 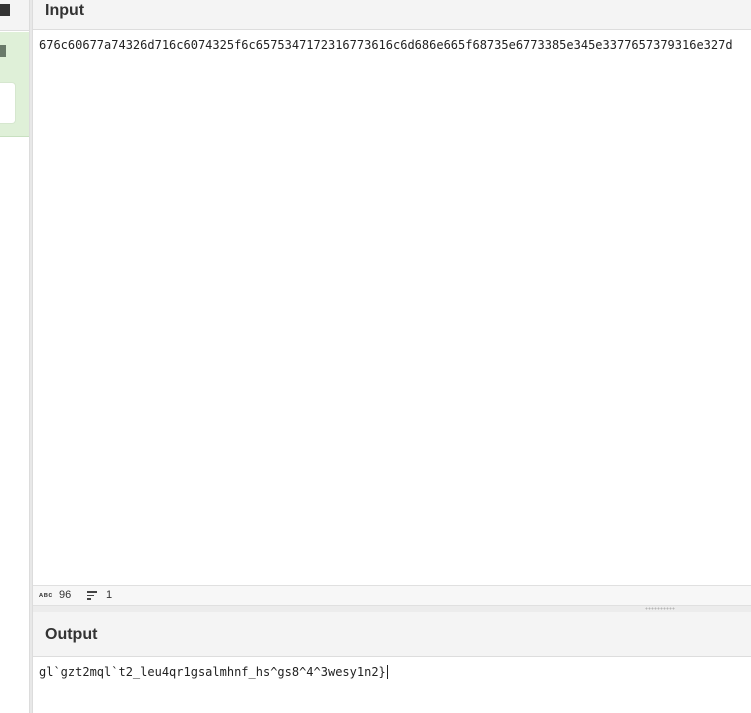 I want to click on output-header: Output, so click(x=392, y=634).